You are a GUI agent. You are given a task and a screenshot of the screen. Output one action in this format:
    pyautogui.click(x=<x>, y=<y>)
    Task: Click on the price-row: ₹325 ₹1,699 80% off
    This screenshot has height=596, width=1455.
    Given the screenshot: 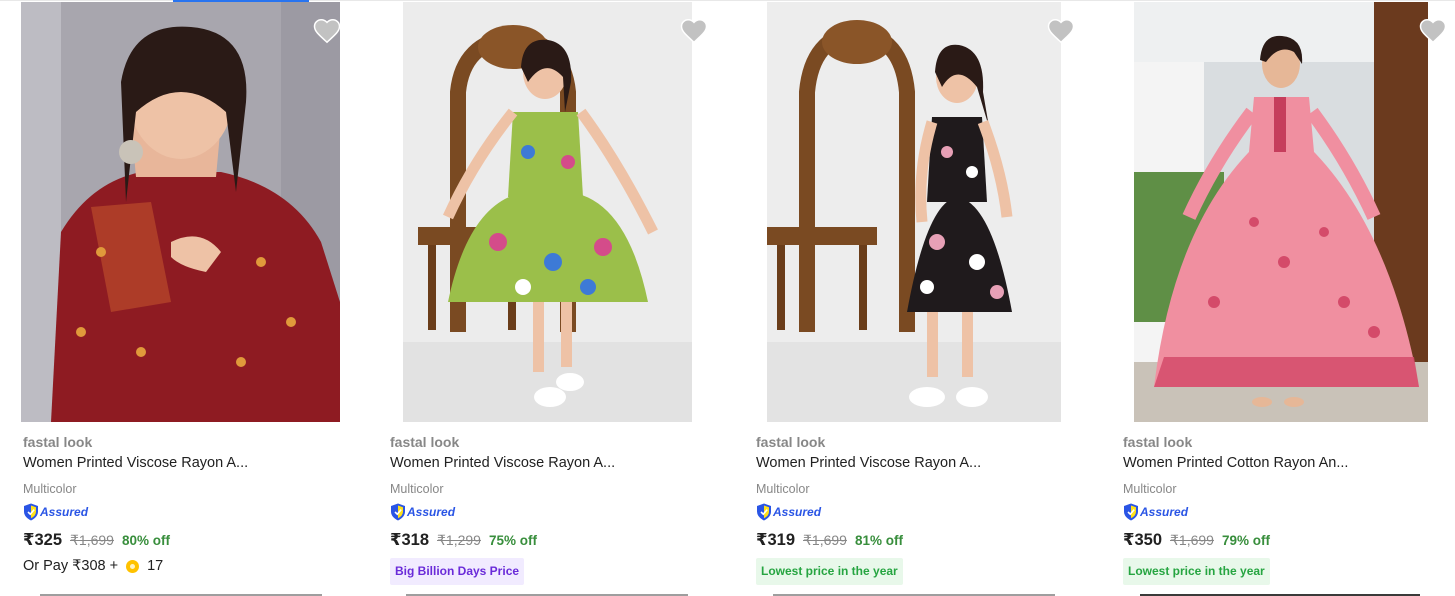 What is the action you would take?
    pyautogui.click(x=96, y=540)
    